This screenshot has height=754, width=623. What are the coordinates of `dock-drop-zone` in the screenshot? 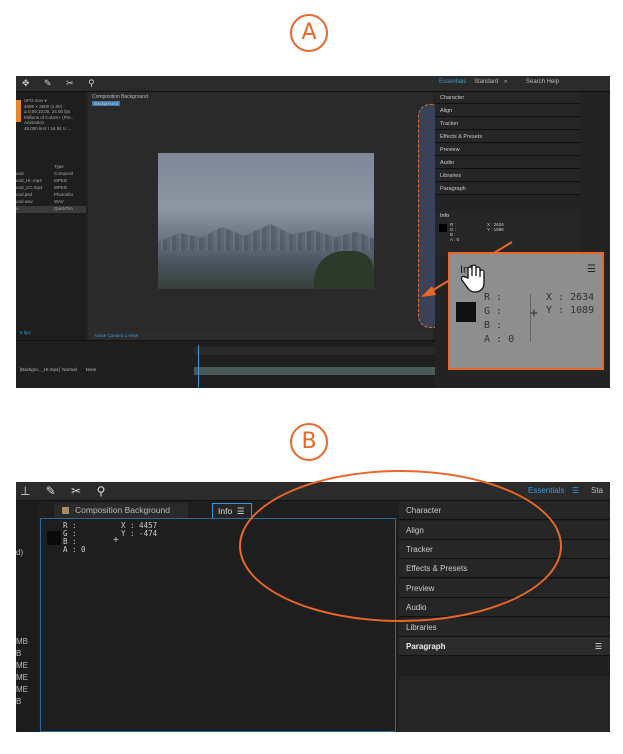 It's located at (427, 216).